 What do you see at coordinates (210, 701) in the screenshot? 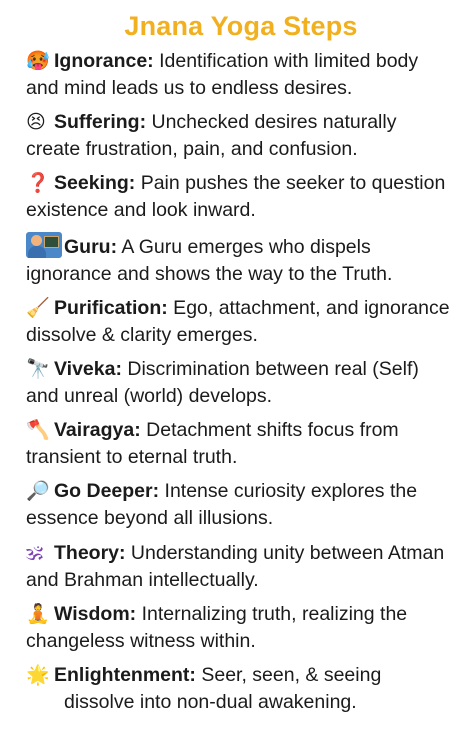
I see `step-description-continued: dissolve into non-dual awakening.` at bounding box center [210, 701].